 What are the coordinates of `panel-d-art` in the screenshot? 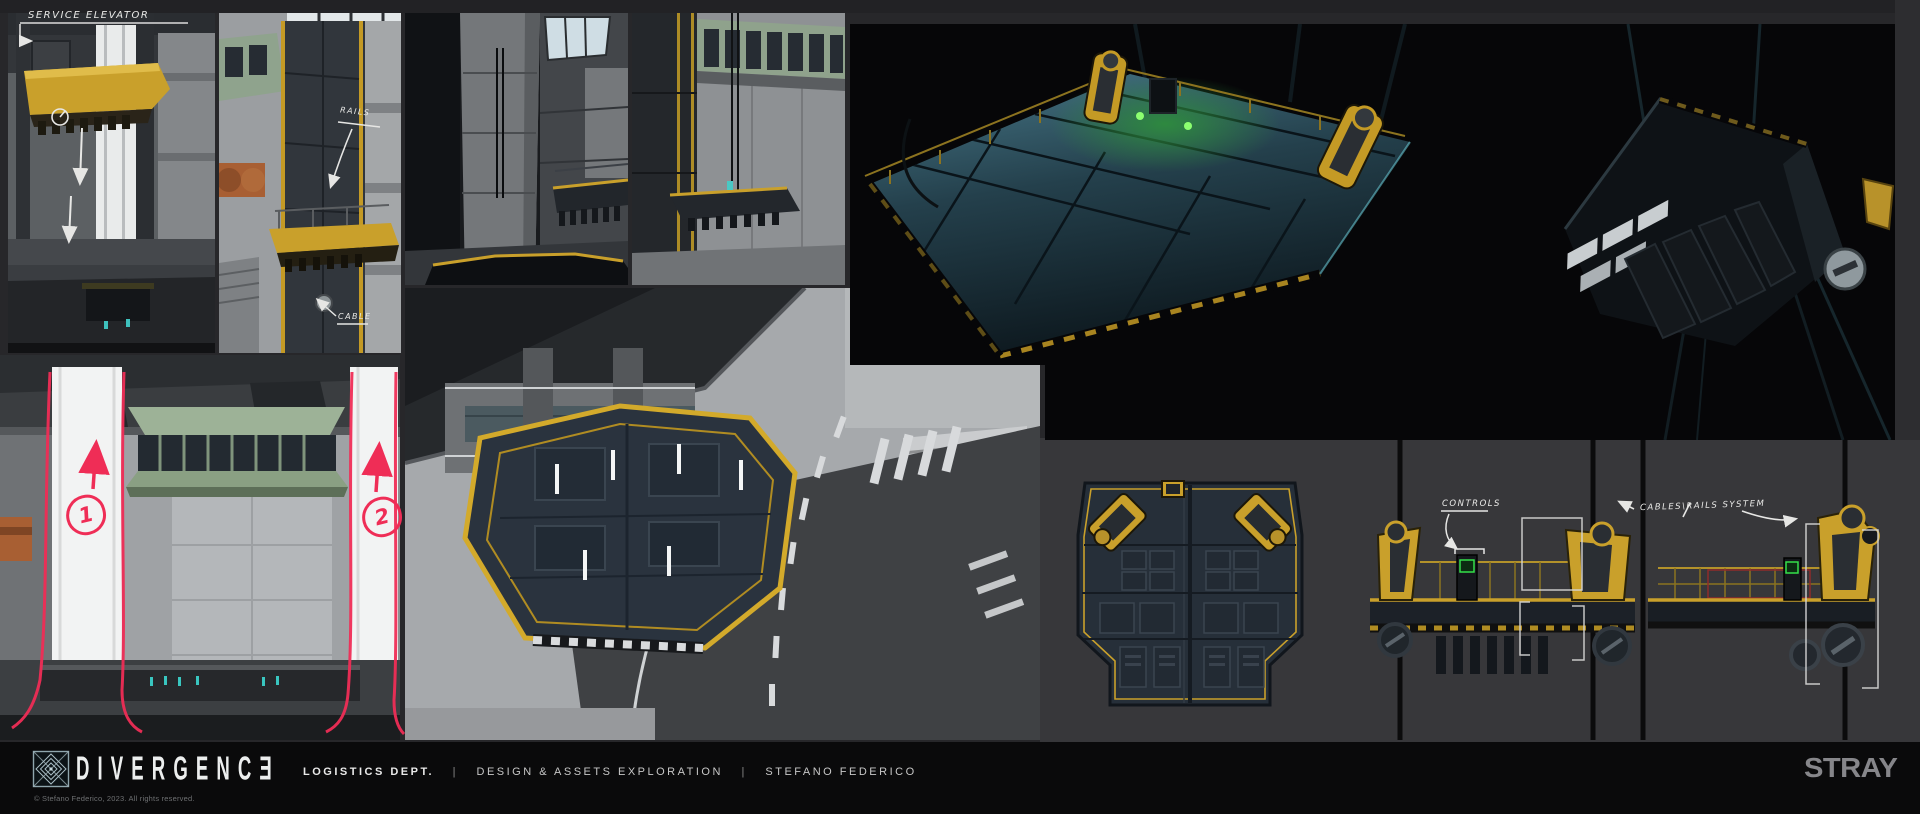 It's located at (516, 149).